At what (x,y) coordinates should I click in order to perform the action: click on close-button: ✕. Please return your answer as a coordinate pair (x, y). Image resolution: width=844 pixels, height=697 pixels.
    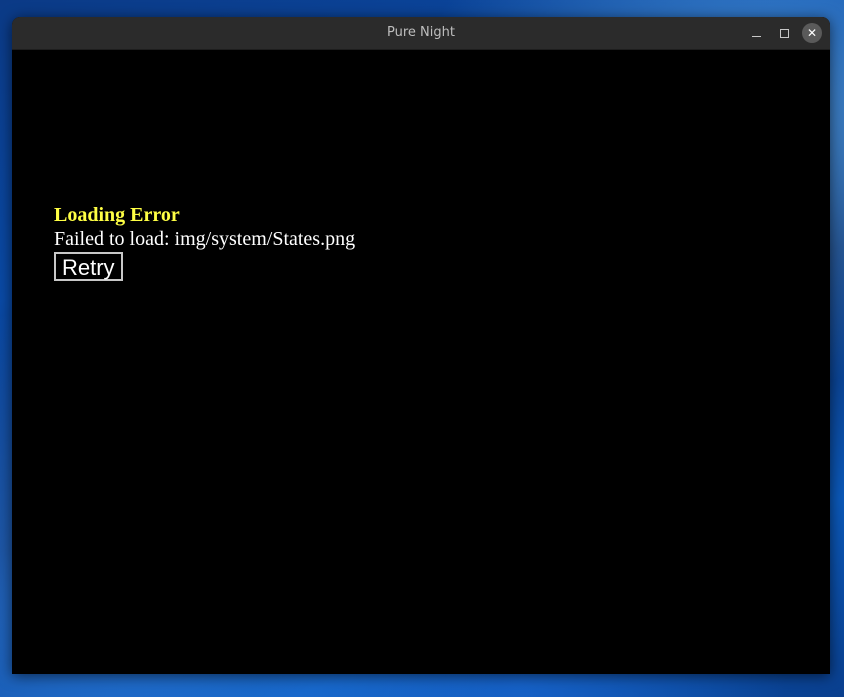
    Looking at the image, I should click on (812, 33).